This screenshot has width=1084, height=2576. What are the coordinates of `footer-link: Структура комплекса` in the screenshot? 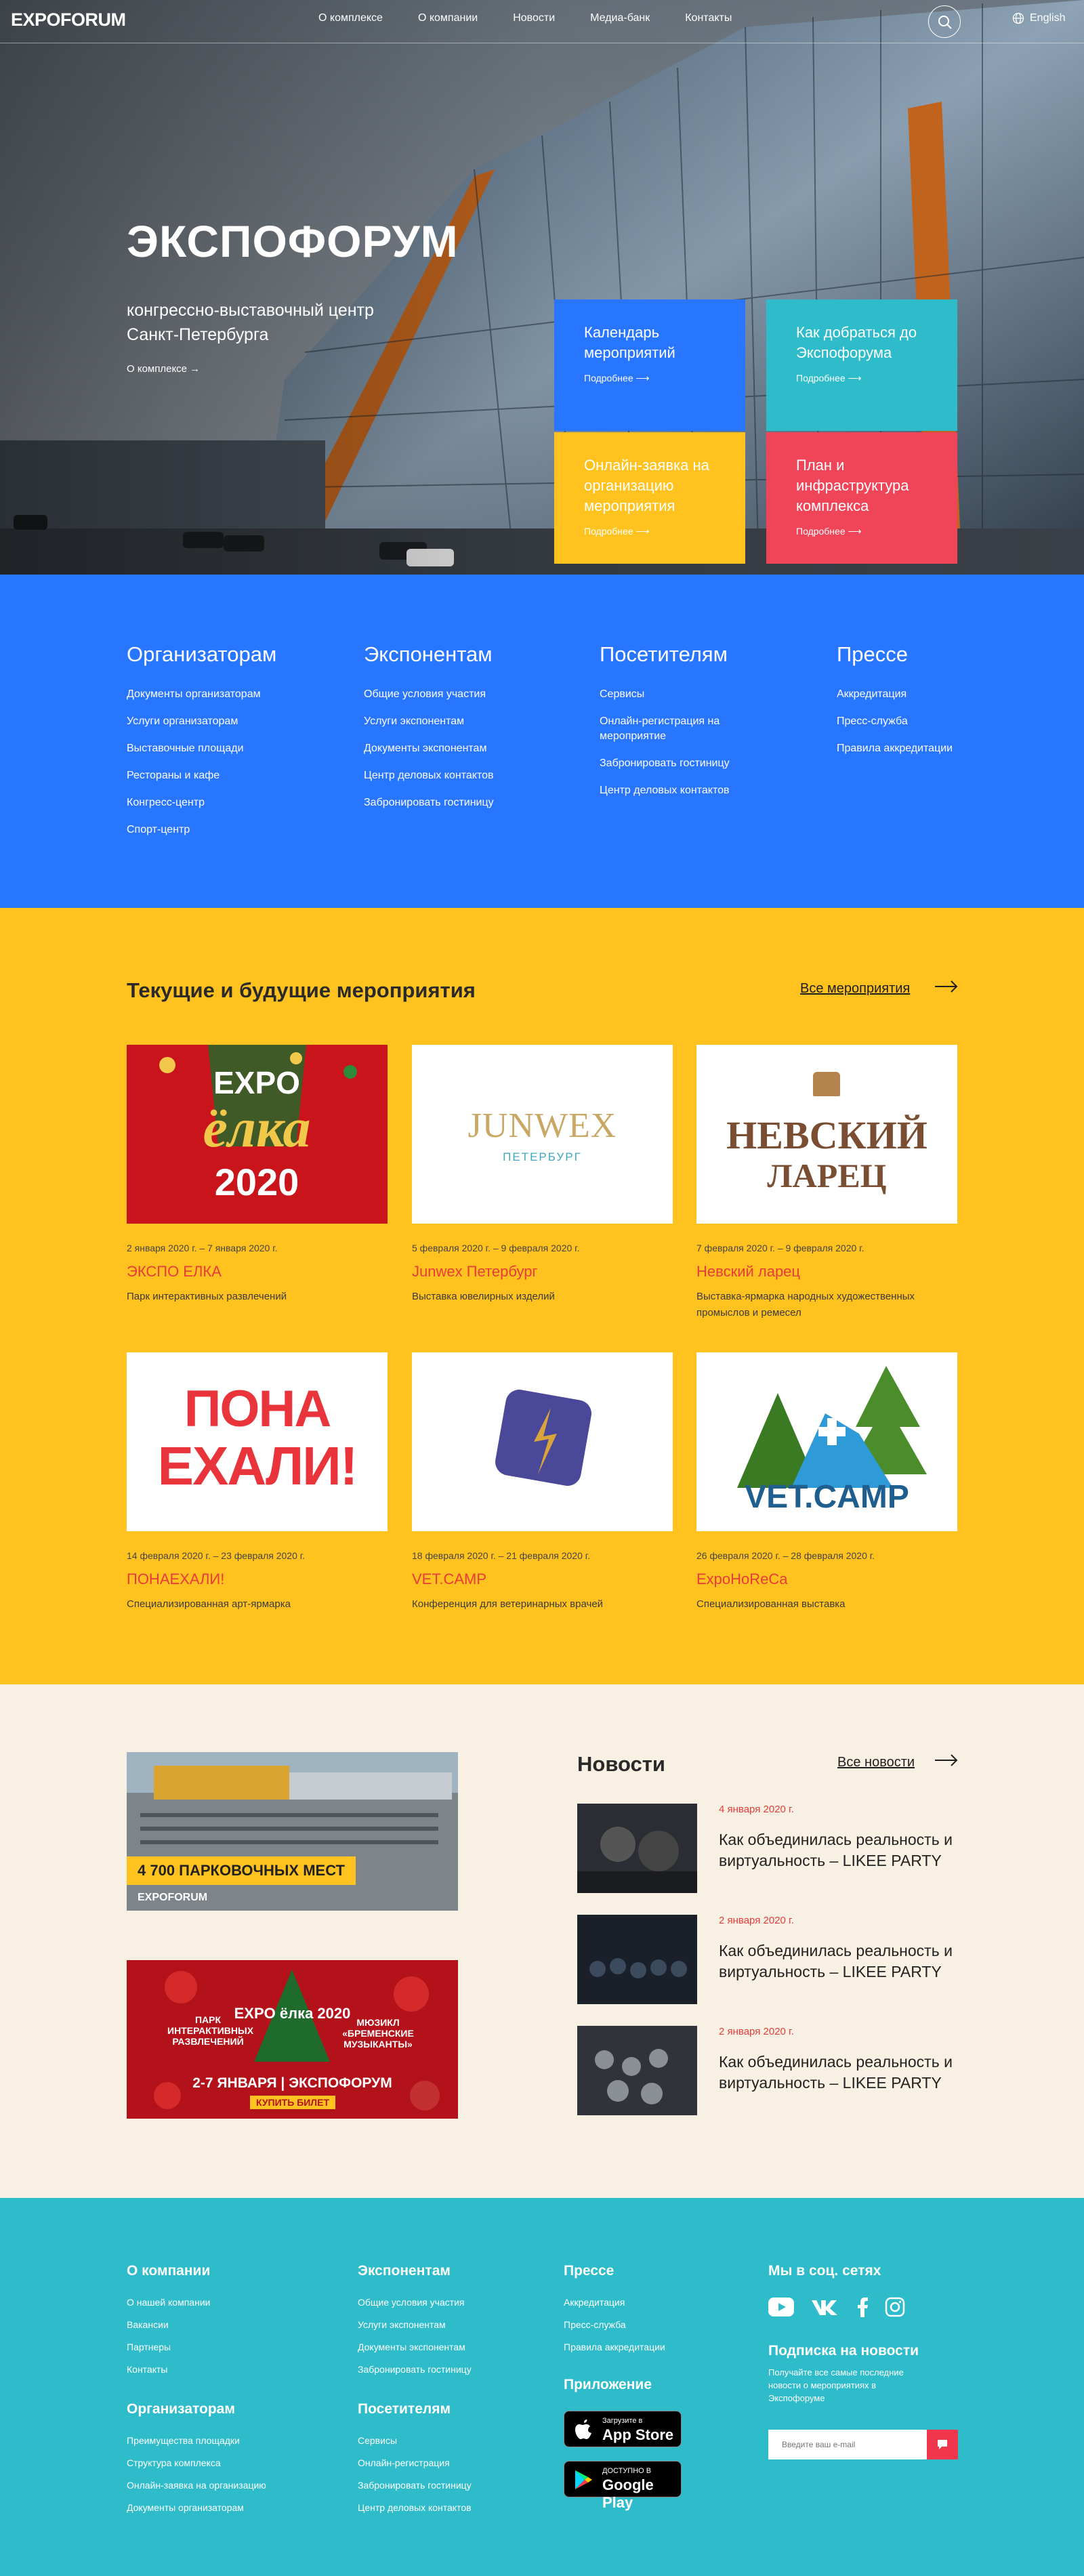 It's located at (196, 2462).